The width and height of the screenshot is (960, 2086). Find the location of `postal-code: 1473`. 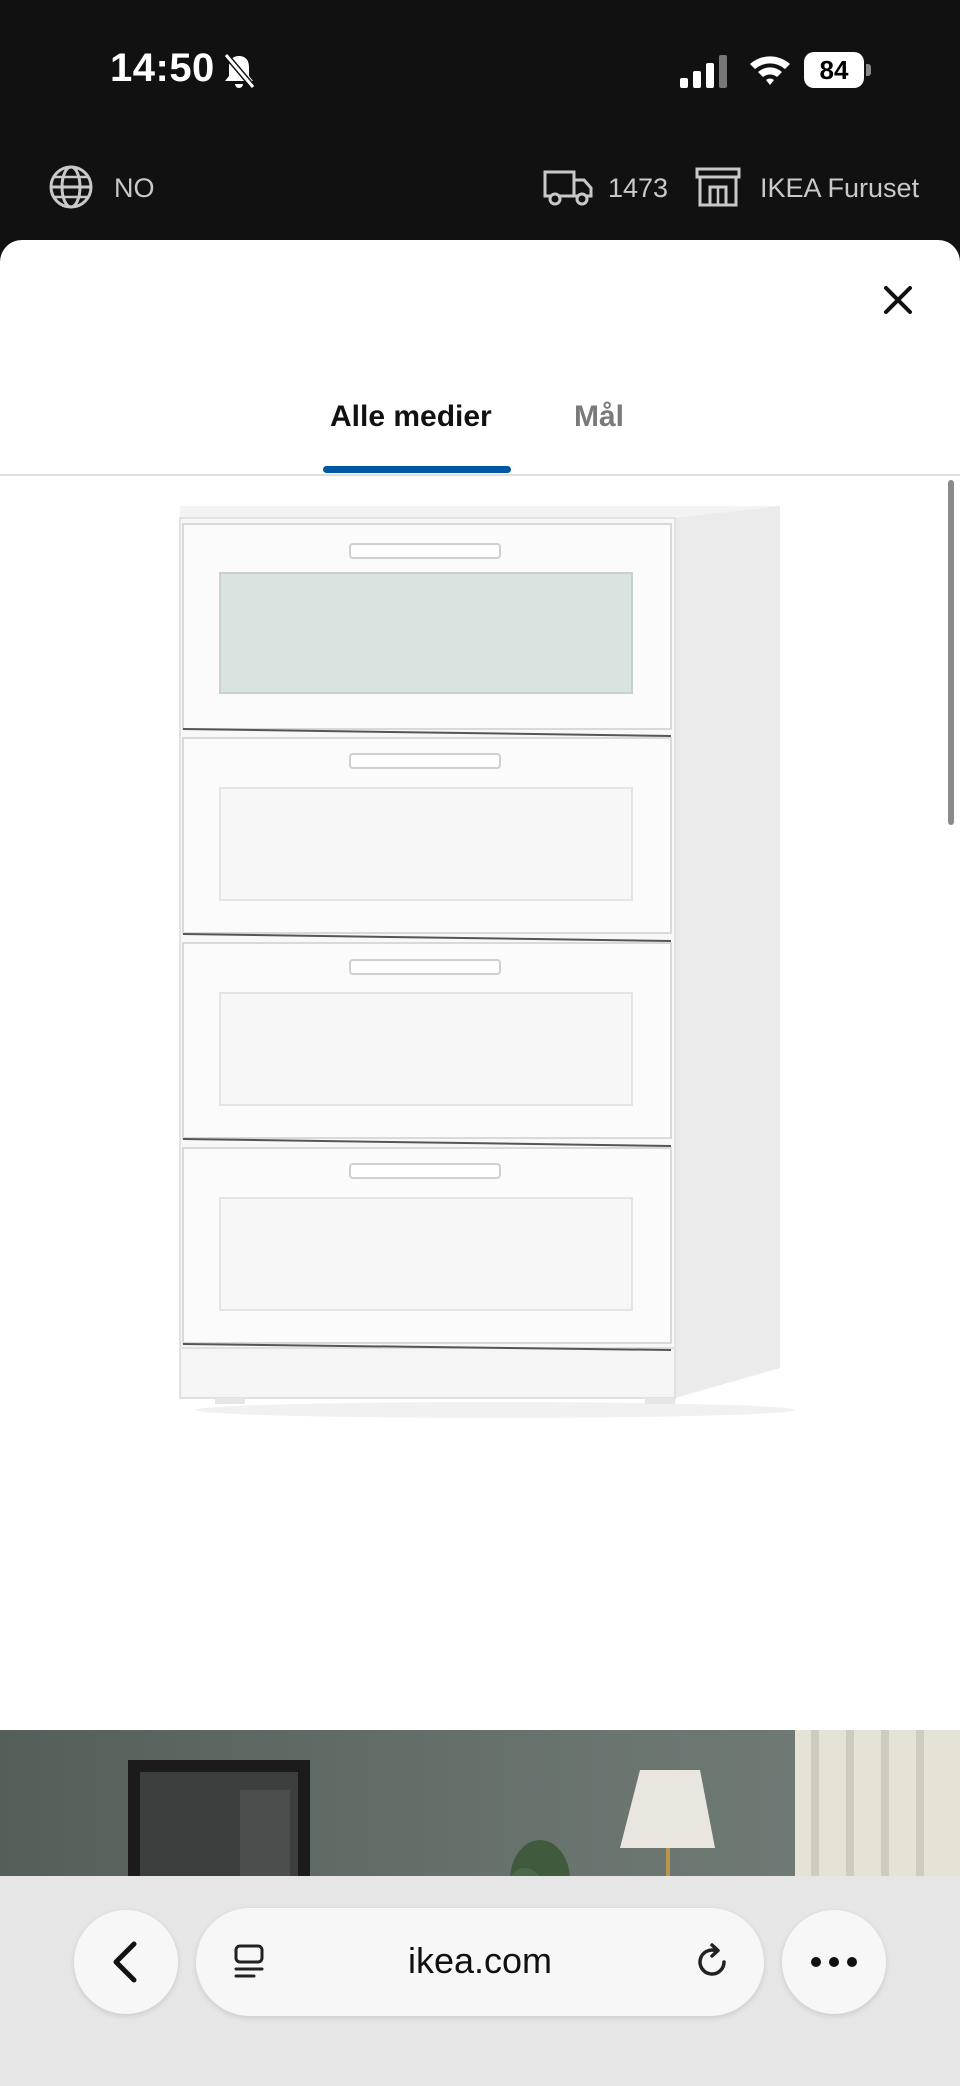

postal-code: 1473 is located at coordinates (638, 188).